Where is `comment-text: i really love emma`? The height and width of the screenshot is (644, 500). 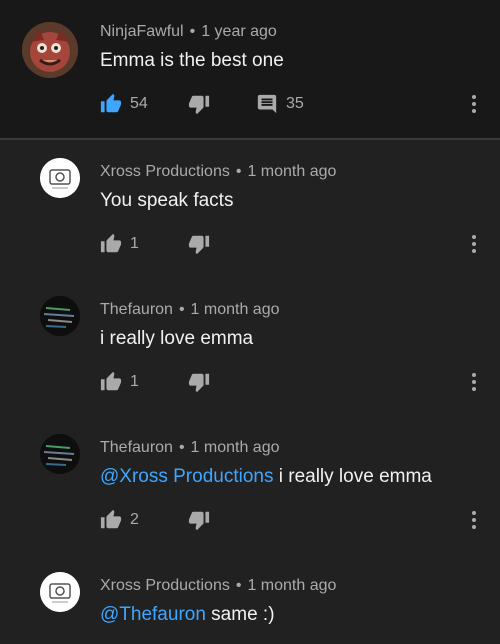
comment-text: i really love emma is located at coordinates (176, 339).